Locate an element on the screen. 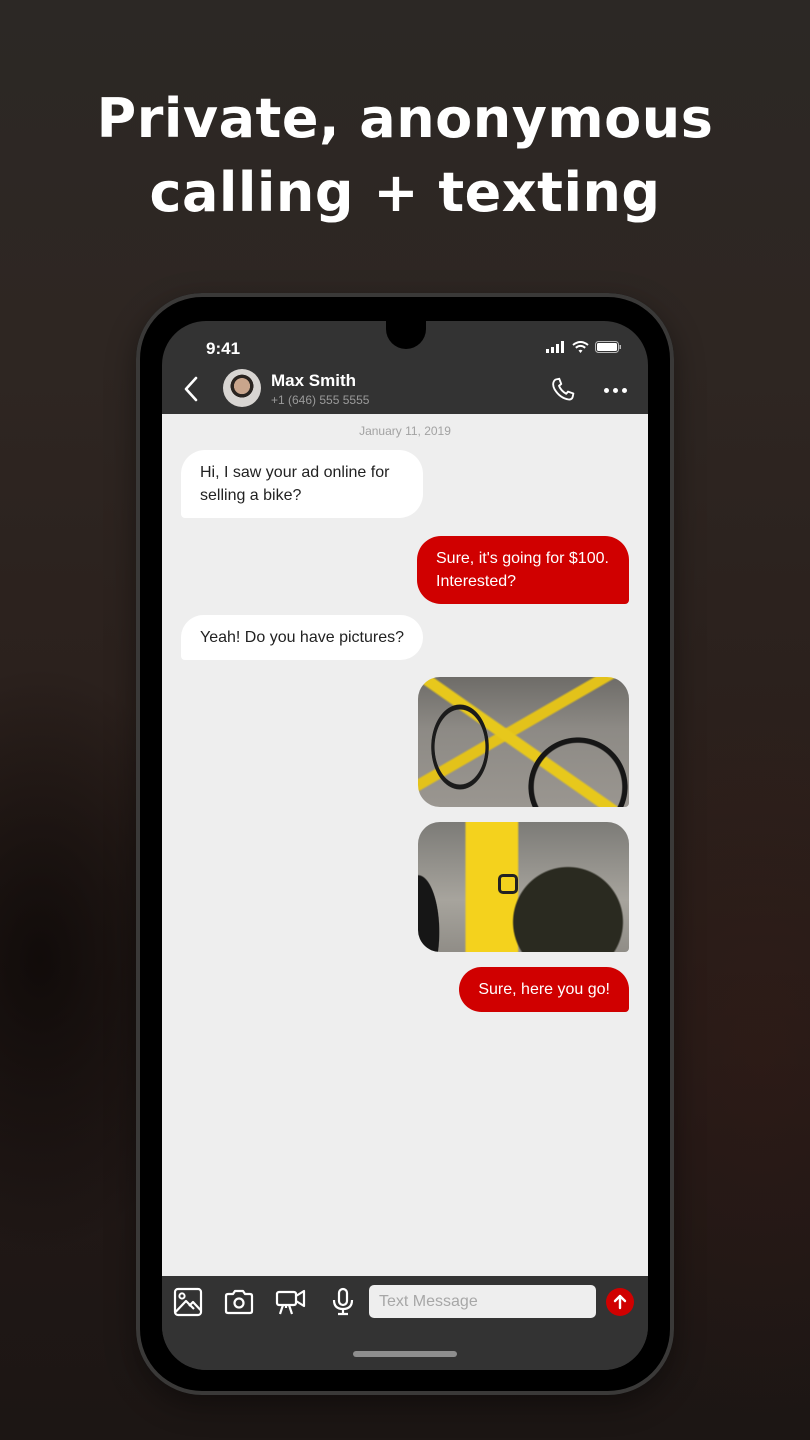 The image size is (810, 1440). home-indicator is located at coordinates (405, 1354).